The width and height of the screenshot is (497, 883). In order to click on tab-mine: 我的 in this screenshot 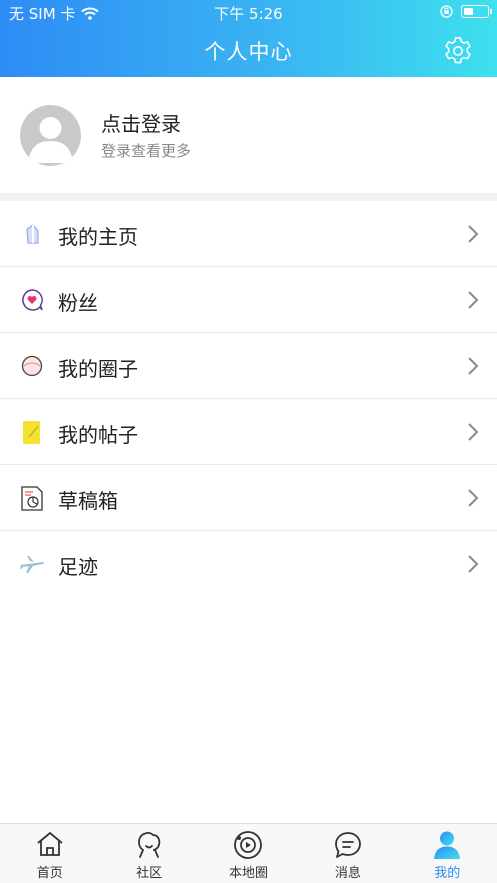, I will do `click(447, 853)`.